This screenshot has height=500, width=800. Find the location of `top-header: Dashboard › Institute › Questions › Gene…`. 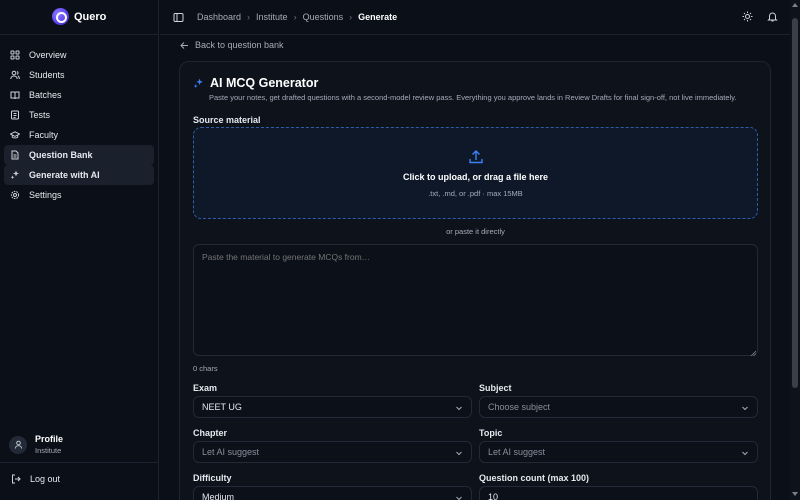

top-header: Dashboard › Institute › Questions › Gene… is located at coordinates (475, 17).